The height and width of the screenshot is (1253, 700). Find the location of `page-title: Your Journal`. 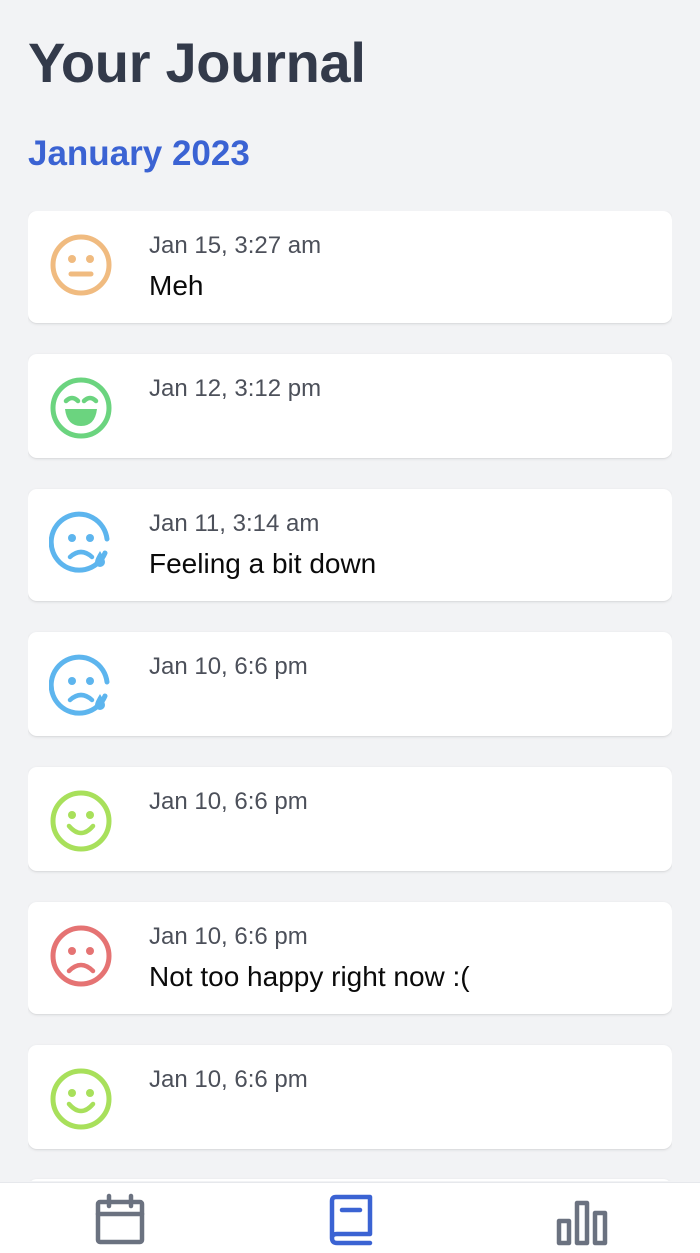

page-title: Your Journal is located at coordinates (197, 62).